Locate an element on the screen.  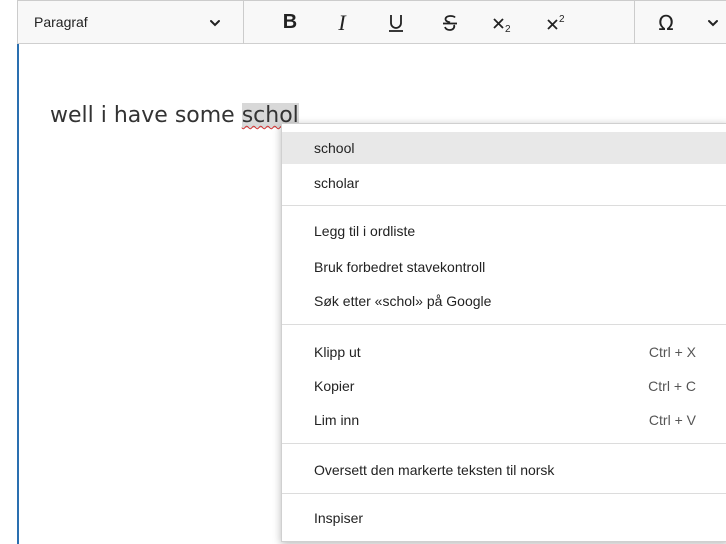
underline-icon is located at coordinates (396, 23).